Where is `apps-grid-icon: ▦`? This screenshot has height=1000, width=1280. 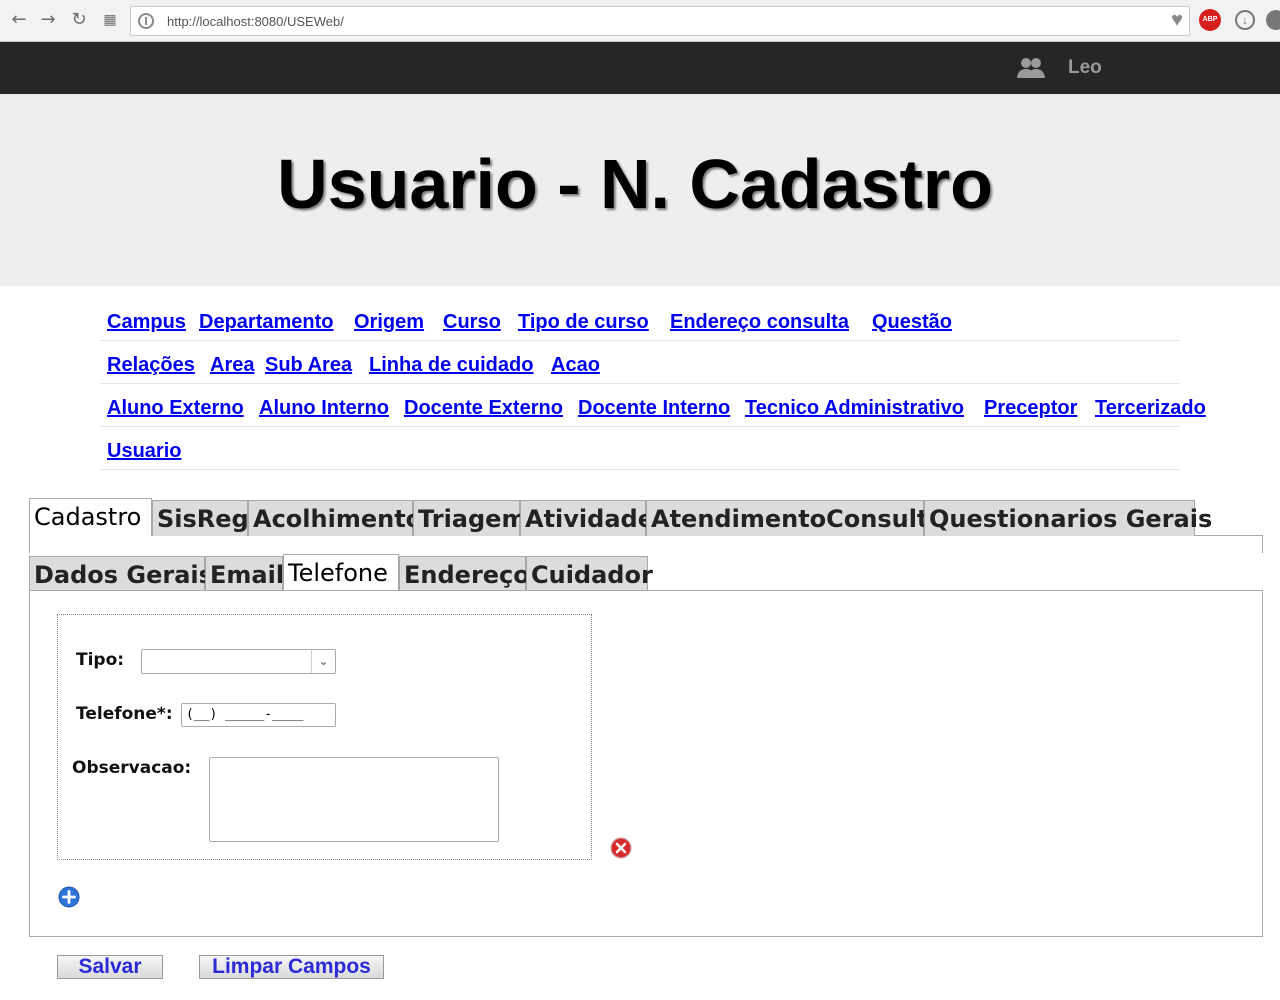
apps-grid-icon: ▦ is located at coordinates (110, 20).